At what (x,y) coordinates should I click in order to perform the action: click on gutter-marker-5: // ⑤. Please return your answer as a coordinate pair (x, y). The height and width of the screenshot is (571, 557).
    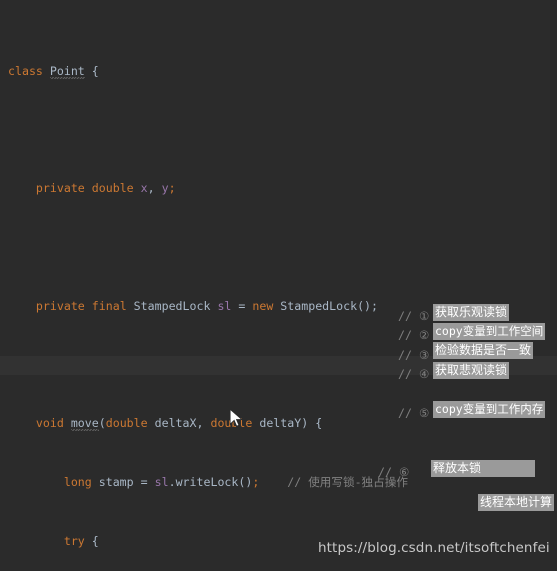
    Looking at the image, I should click on (414, 413).